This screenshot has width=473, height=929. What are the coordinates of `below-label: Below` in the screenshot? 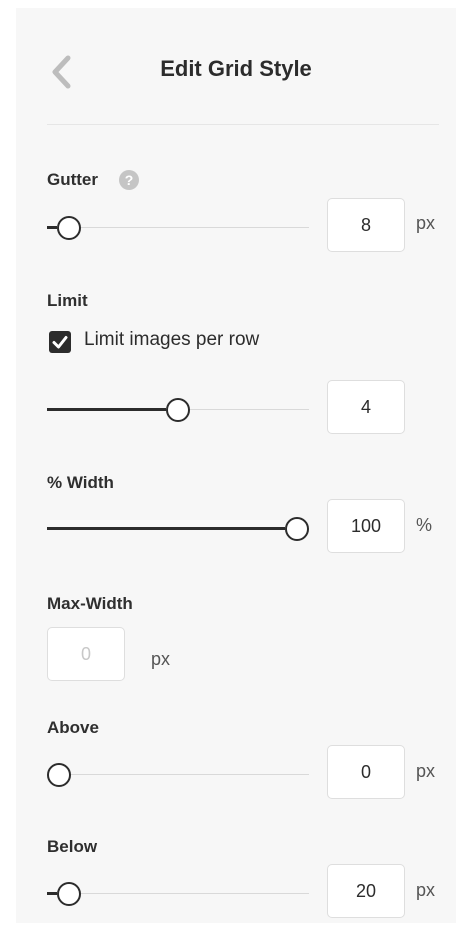 It's located at (72, 846).